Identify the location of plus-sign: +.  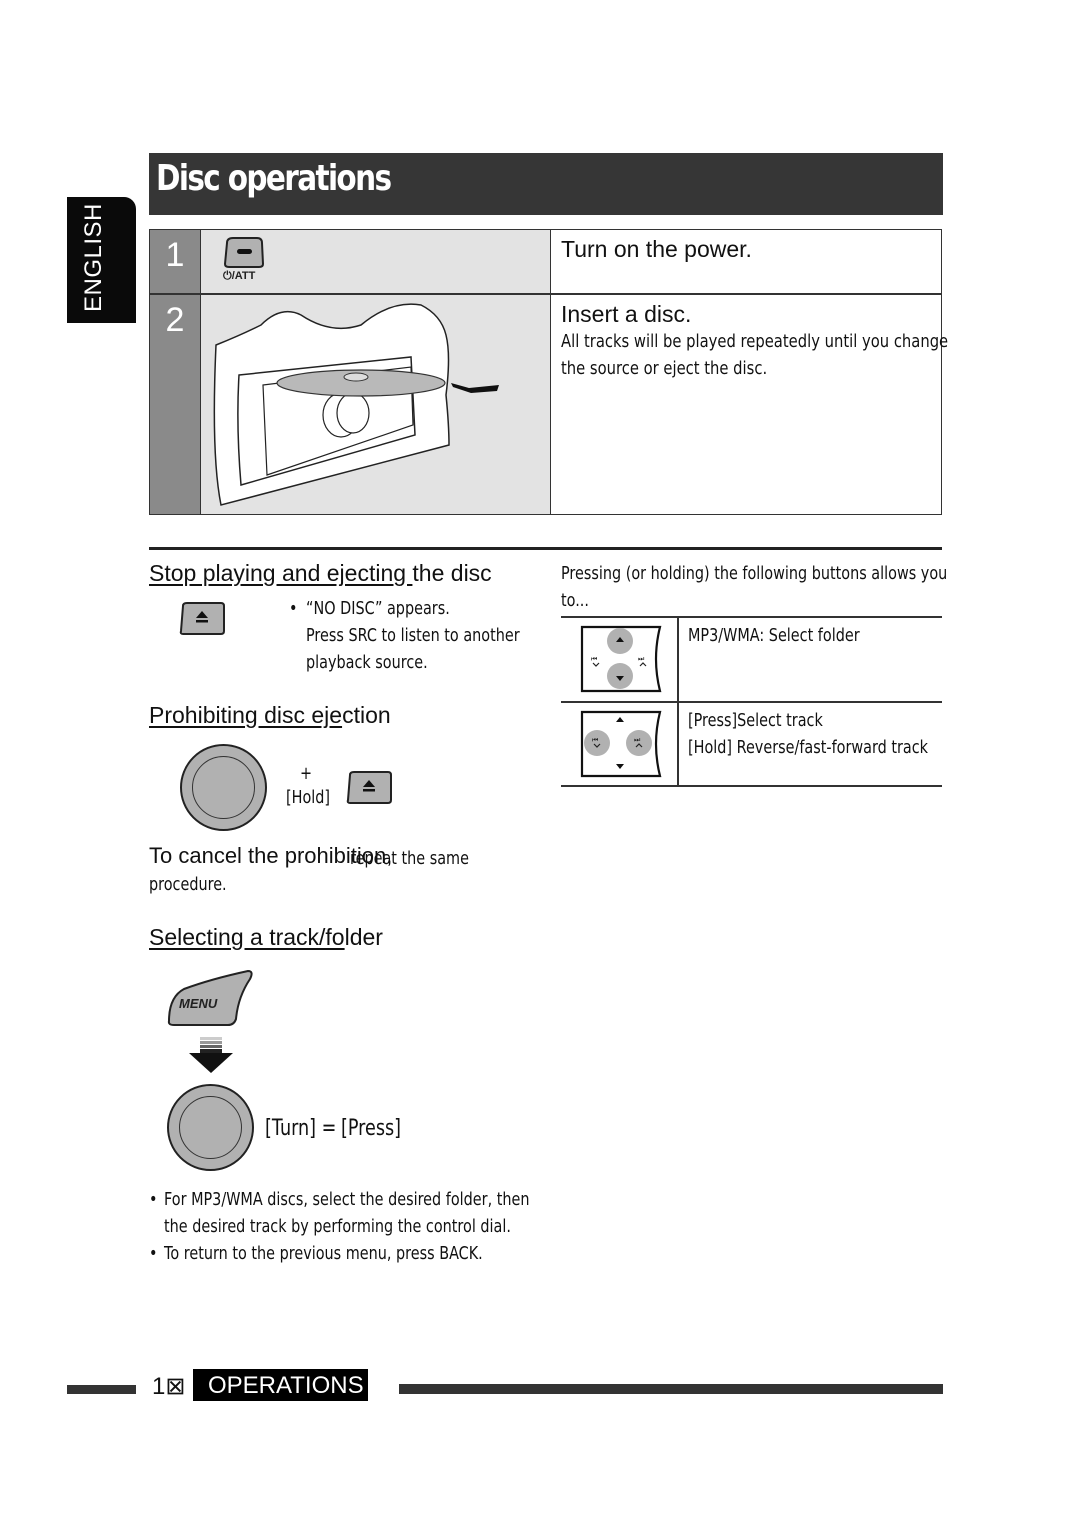
(306, 773).